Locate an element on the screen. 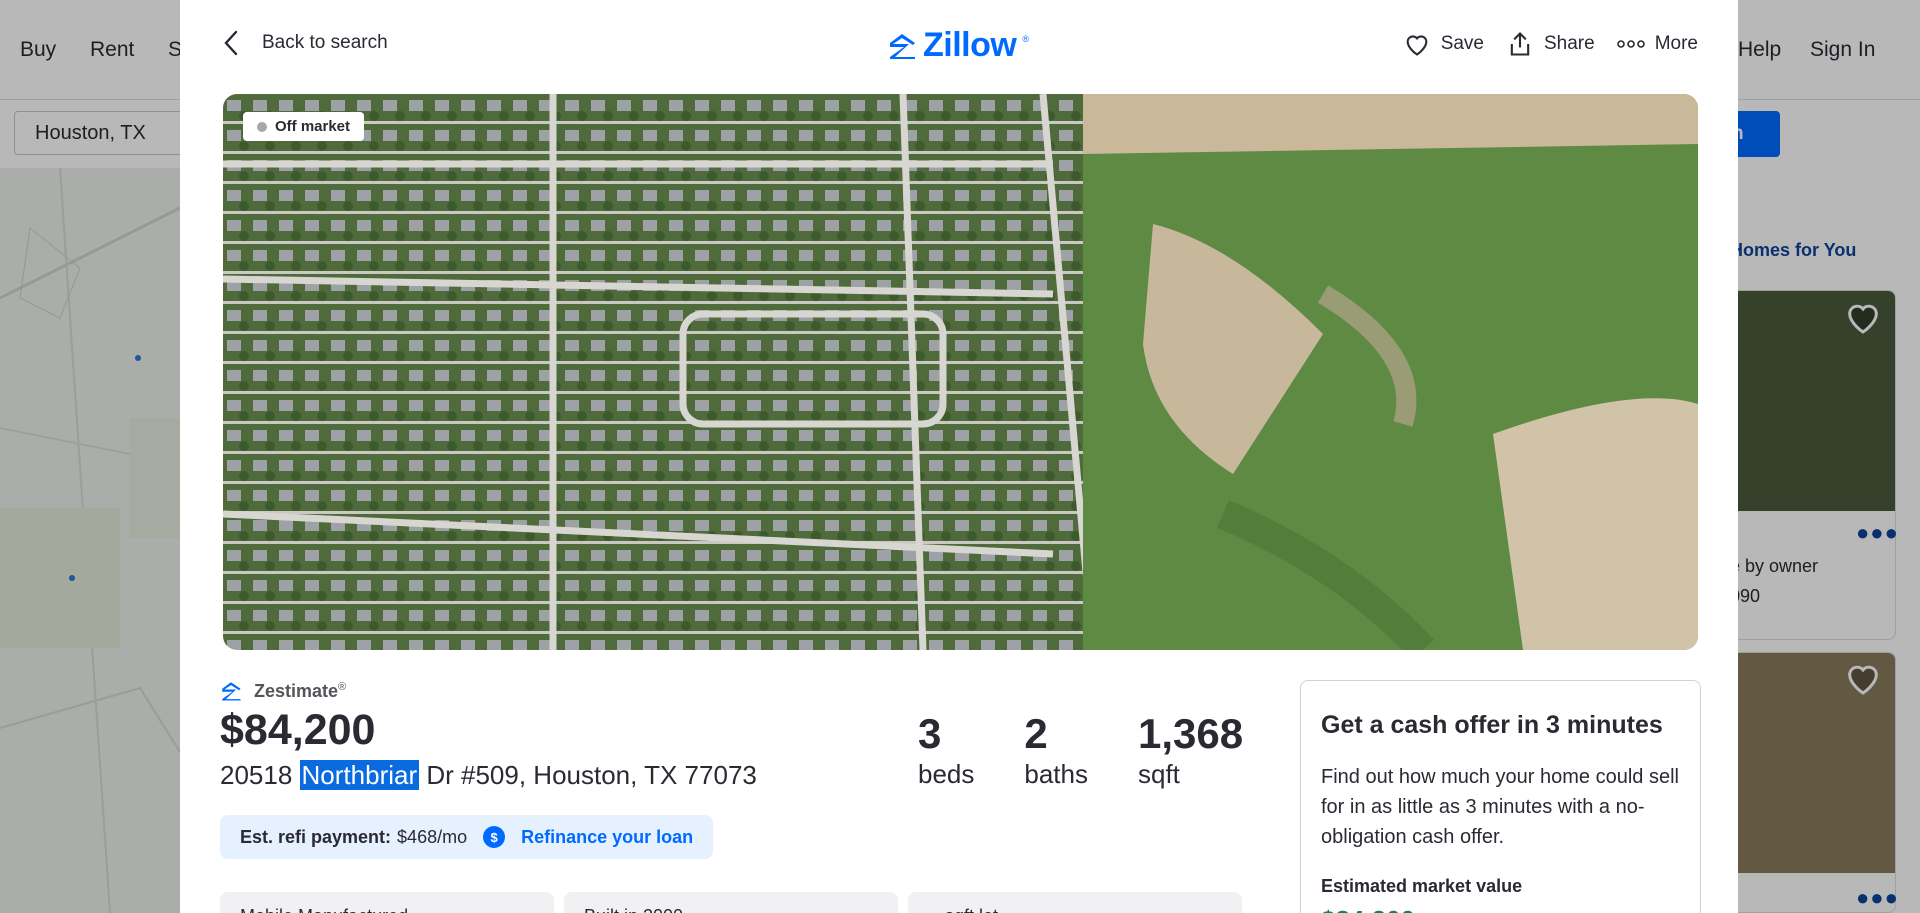  share-label: Share is located at coordinates (1569, 43).